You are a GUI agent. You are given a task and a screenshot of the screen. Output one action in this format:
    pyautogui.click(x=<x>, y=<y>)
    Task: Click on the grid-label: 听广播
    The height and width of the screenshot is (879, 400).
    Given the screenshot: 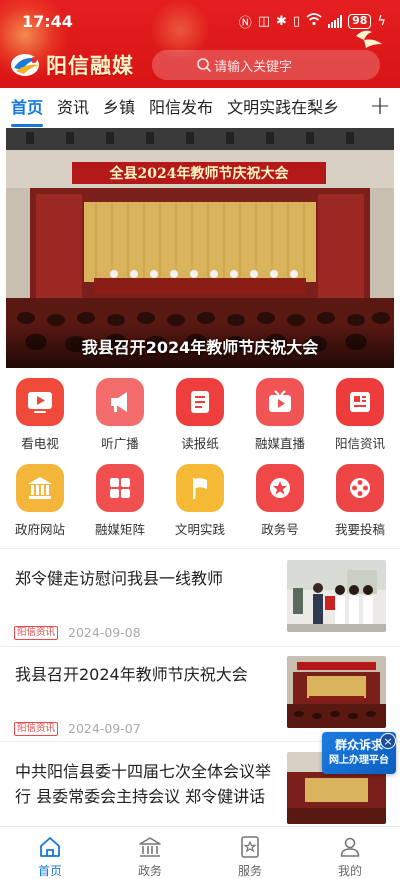 What is the action you would take?
    pyautogui.click(x=120, y=443)
    